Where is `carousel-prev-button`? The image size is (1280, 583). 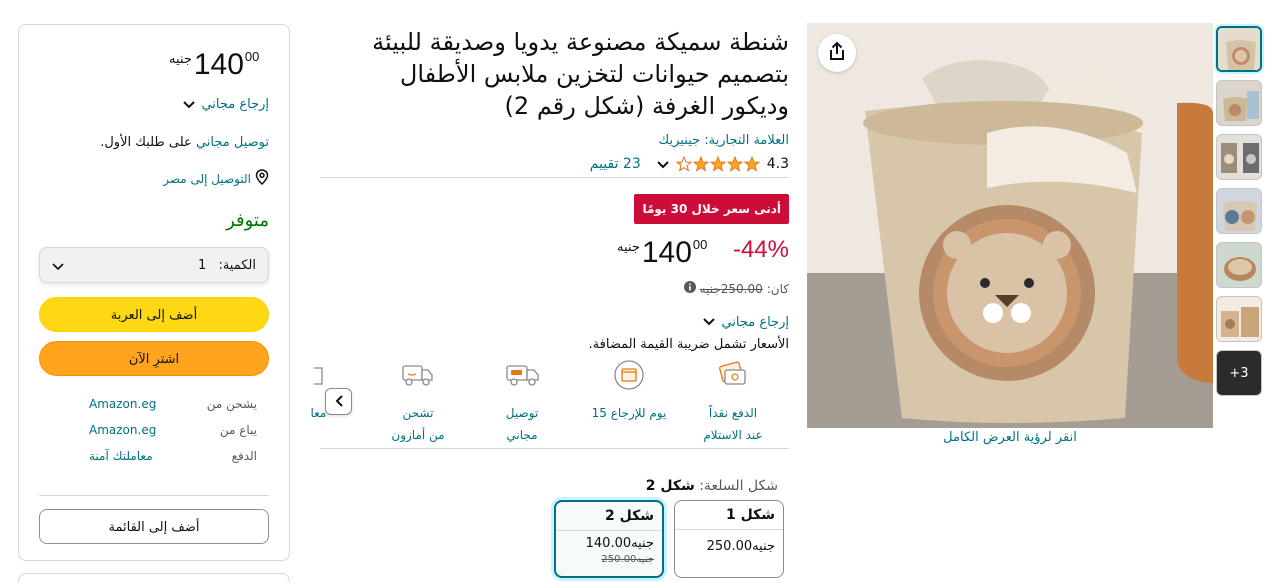
carousel-prev-button is located at coordinates (338, 401).